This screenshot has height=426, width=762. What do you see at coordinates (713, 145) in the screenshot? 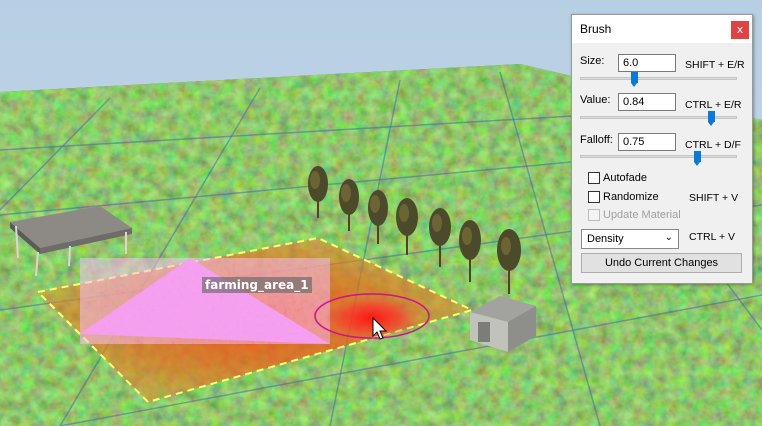
I see `falloff-hotkey: CTRL + D/F` at bounding box center [713, 145].